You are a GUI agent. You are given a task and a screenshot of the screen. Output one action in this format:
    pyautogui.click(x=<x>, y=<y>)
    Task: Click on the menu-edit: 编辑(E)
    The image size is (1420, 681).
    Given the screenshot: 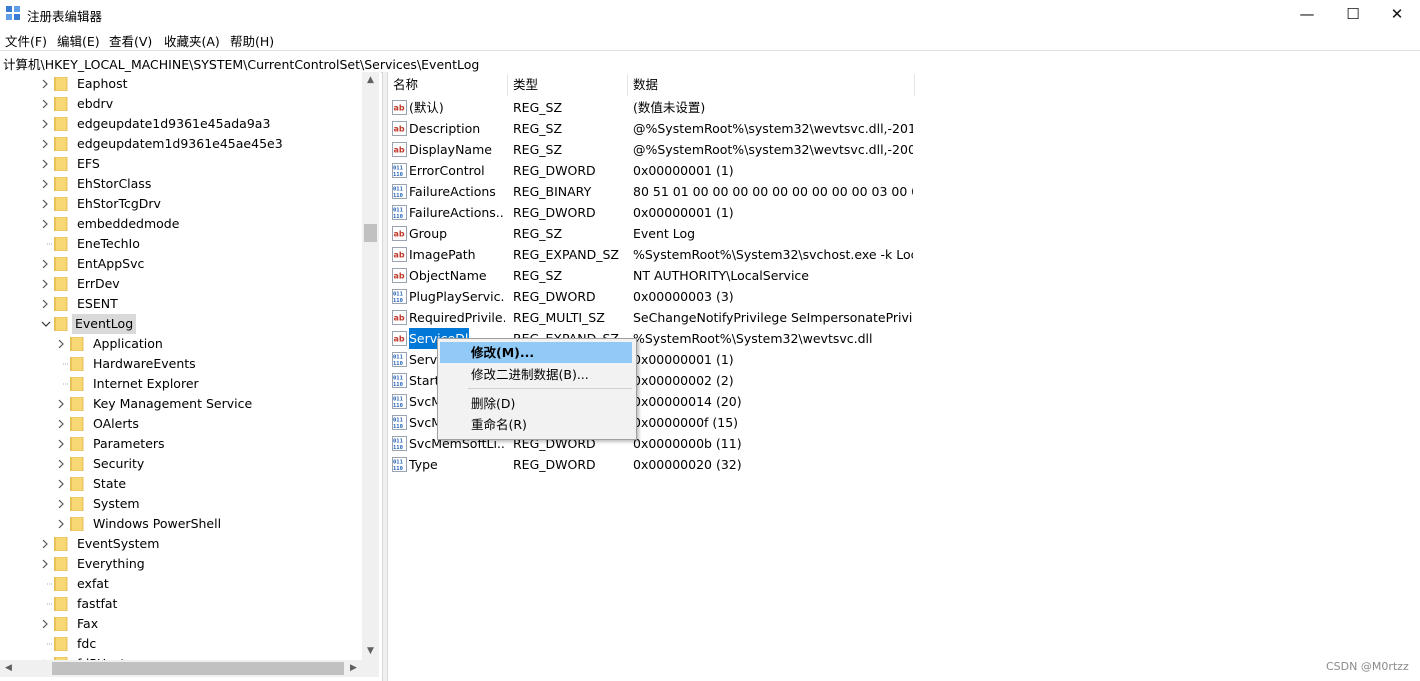 What is the action you would take?
    pyautogui.click(x=78, y=40)
    